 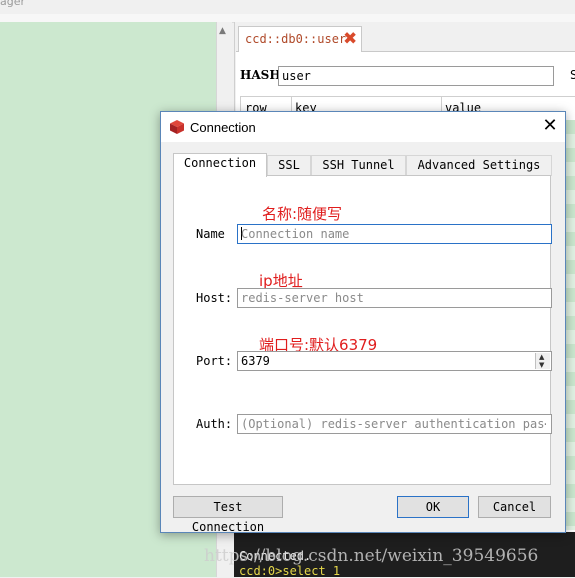 I want to click on name-label: Name, so click(x=210, y=234).